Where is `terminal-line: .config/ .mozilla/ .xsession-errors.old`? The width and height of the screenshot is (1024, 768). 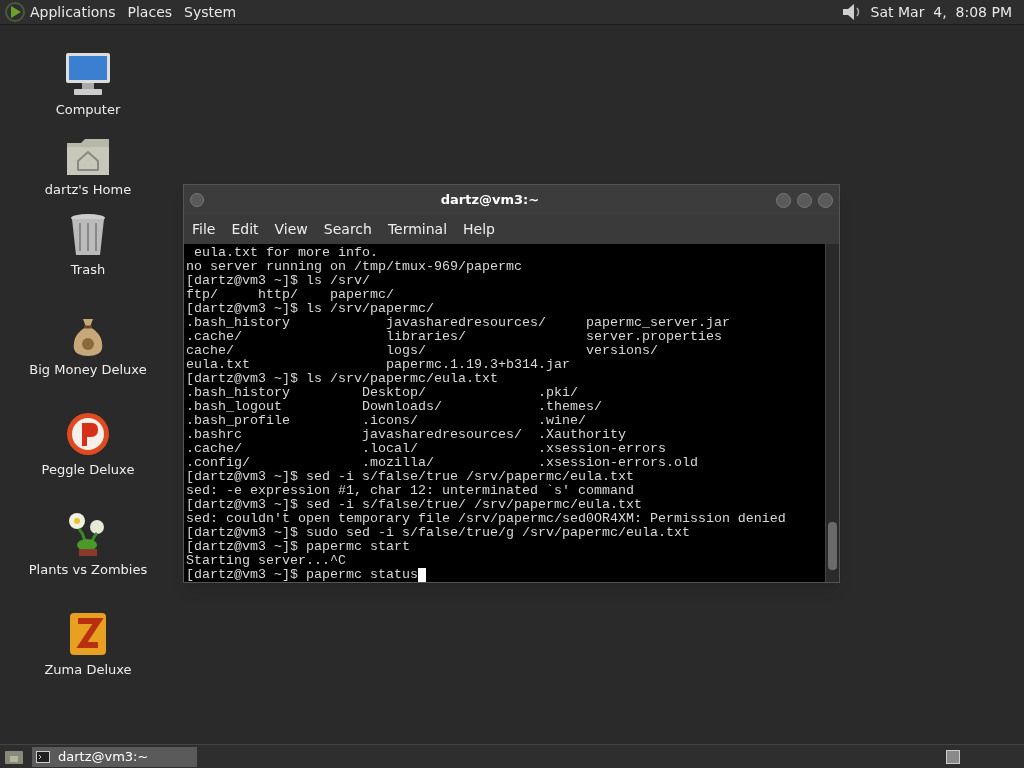 terminal-line: .config/ .mozilla/ .xsession-errors.old is located at coordinates (442, 463).